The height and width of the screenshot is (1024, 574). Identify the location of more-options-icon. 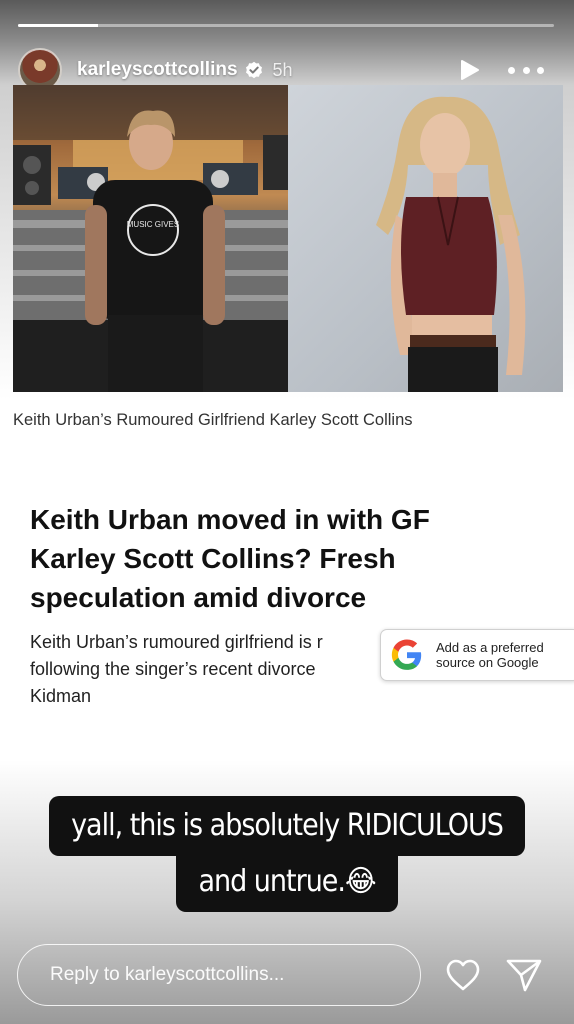
(526, 70).